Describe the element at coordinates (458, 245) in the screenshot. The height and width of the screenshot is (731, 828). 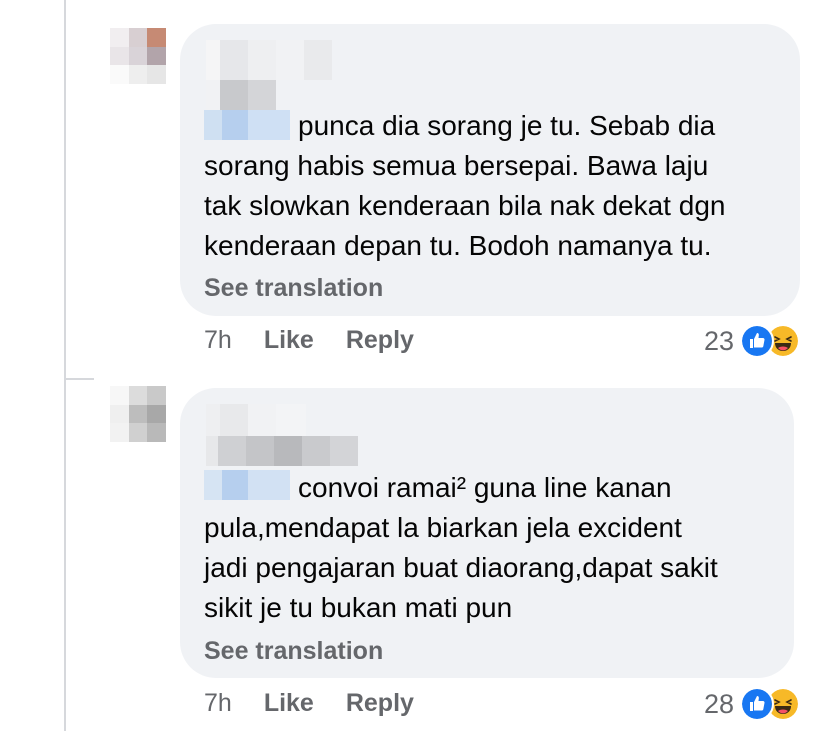
I see `comment-text-line: kenderaan depan tu. Bodoh namanya tu.` at that location.